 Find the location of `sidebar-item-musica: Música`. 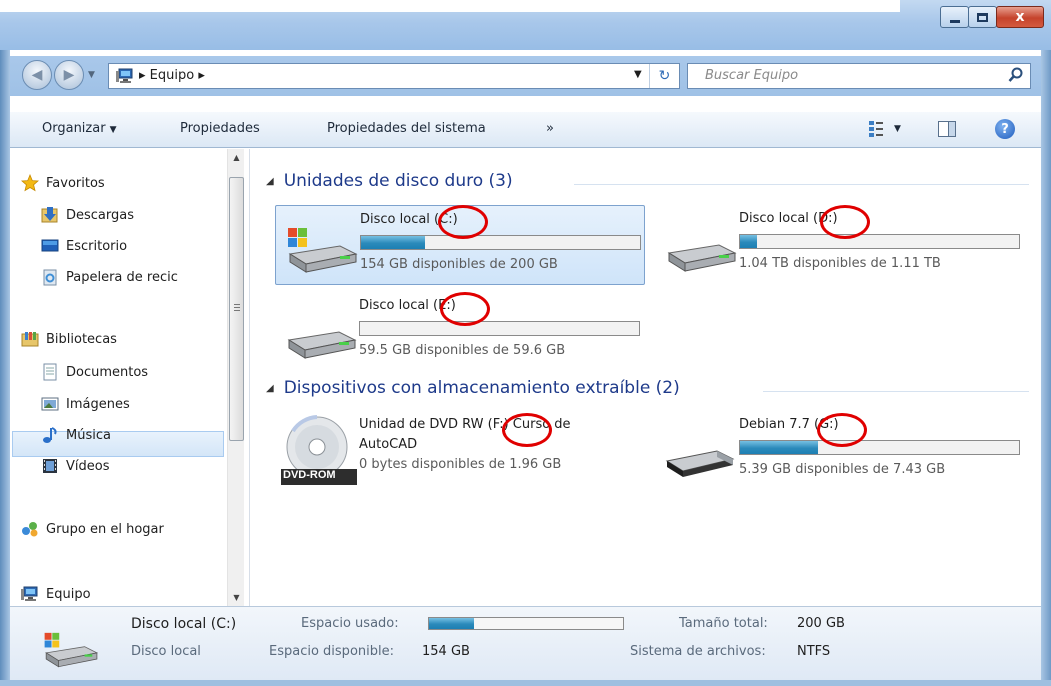

sidebar-item-musica: Música is located at coordinates (75, 435).